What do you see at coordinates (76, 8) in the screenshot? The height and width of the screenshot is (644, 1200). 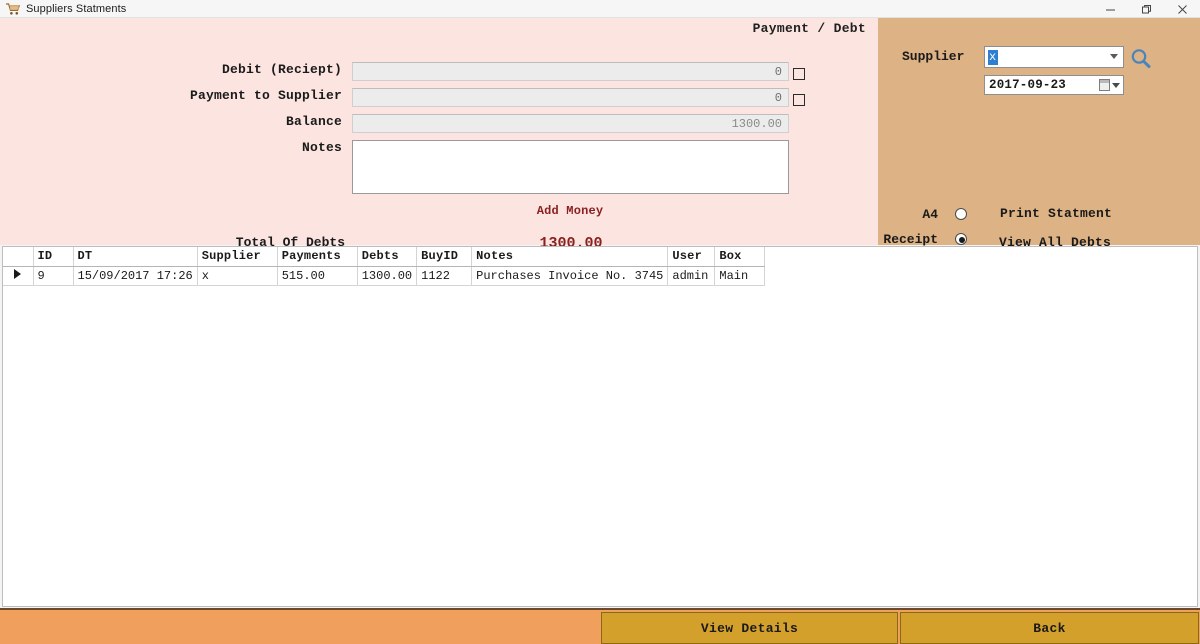 I see `window-title: Suppliers Statments` at bounding box center [76, 8].